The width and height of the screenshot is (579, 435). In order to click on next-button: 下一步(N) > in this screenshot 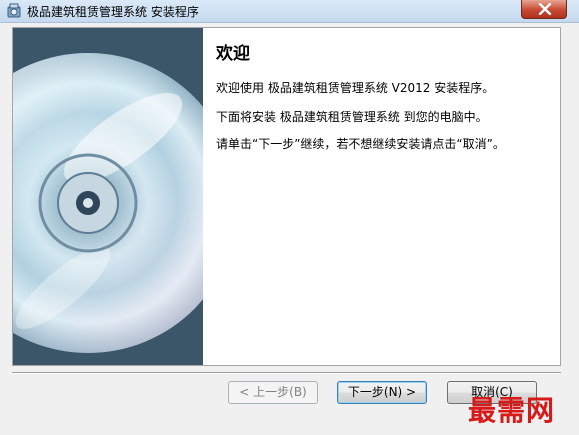, I will do `click(382, 392)`.